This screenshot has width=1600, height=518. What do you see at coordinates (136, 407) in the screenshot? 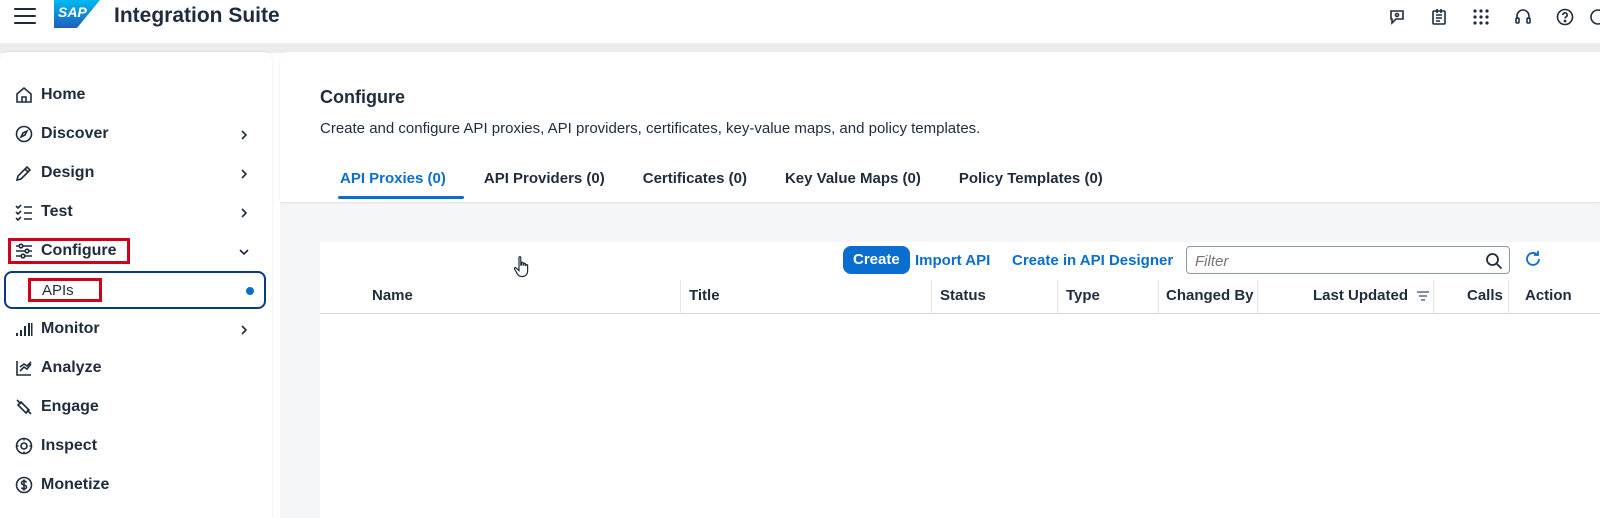
I see `sidebar-item-engage: Engage` at bounding box center [136, 407].